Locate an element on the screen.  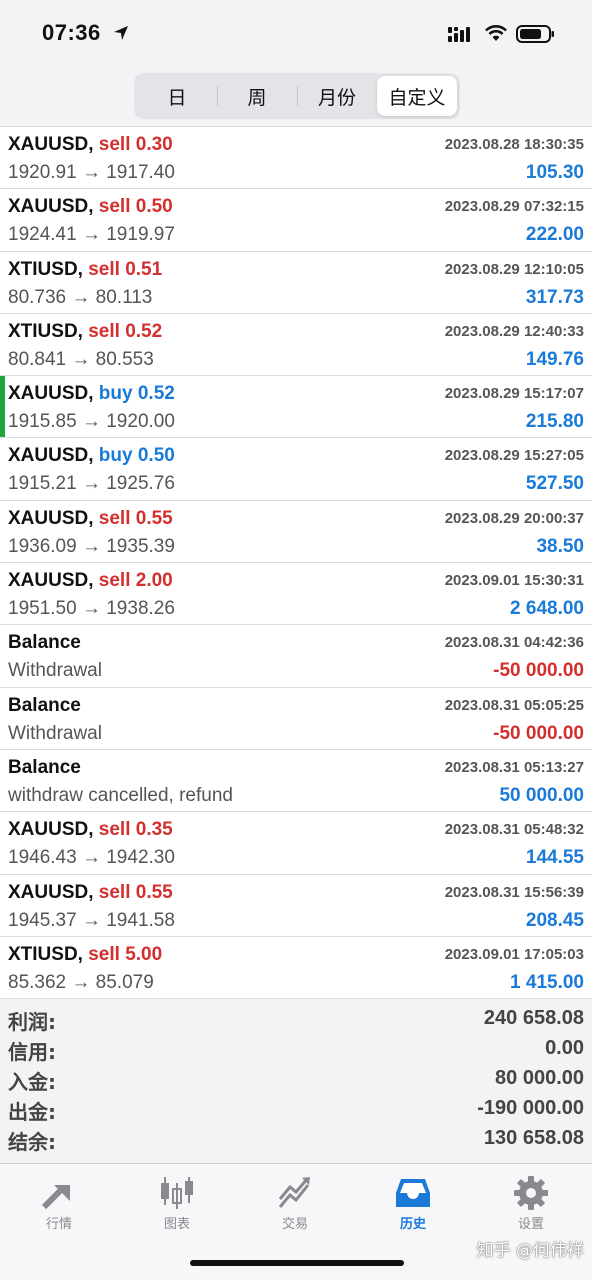
gear-icon is located at coordinates (531, 1193).